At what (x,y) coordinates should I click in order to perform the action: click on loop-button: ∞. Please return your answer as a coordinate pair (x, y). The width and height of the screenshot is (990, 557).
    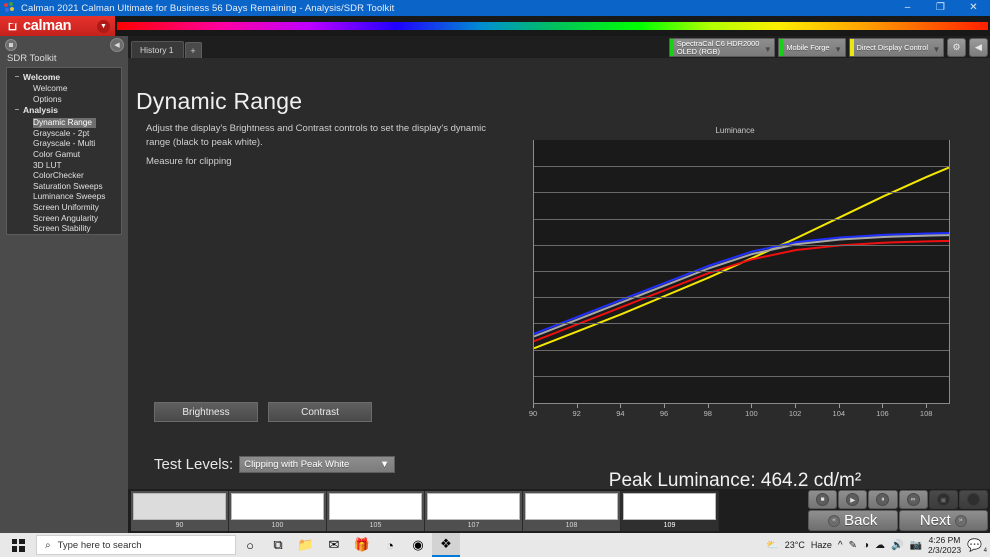
    Looking at the image, I should click on (913, 499).